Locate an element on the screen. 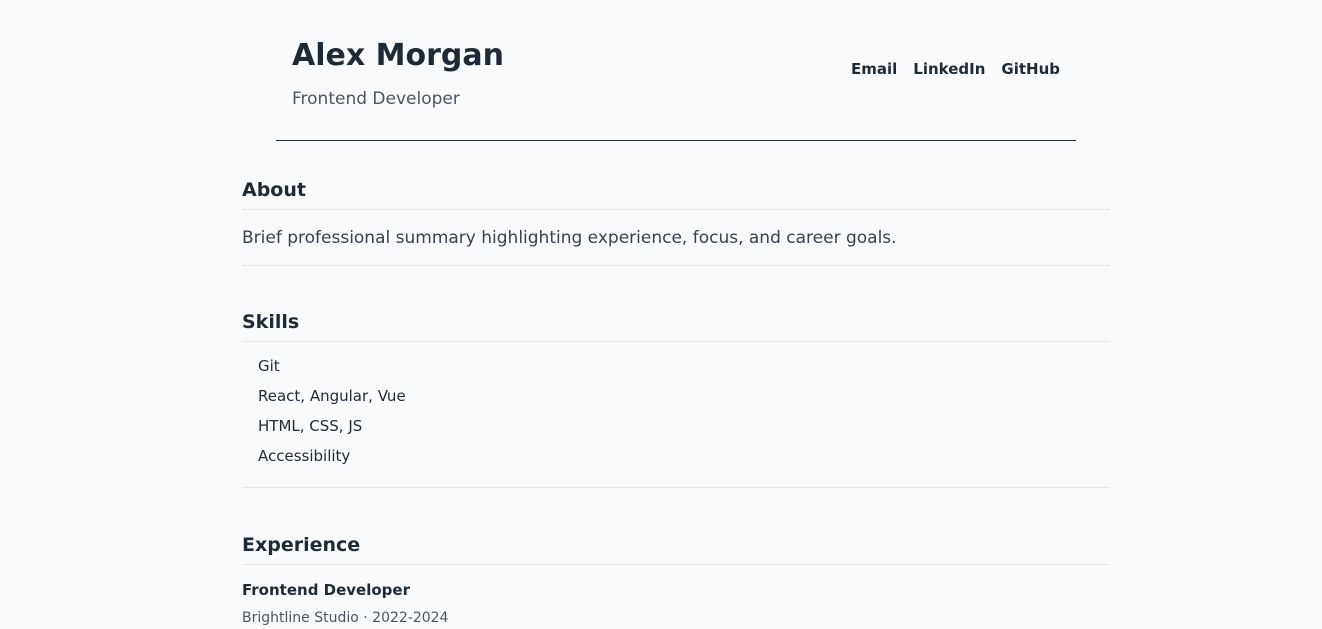 The width and height of the screenshot is (1322, 629). skills-heading: Skills is located at coordinates (676, 325).